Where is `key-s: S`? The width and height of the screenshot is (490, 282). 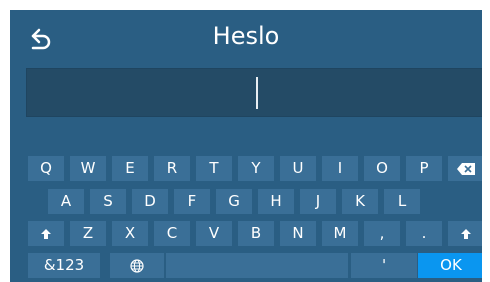 key-s: S is located at coordinates (108, 201).